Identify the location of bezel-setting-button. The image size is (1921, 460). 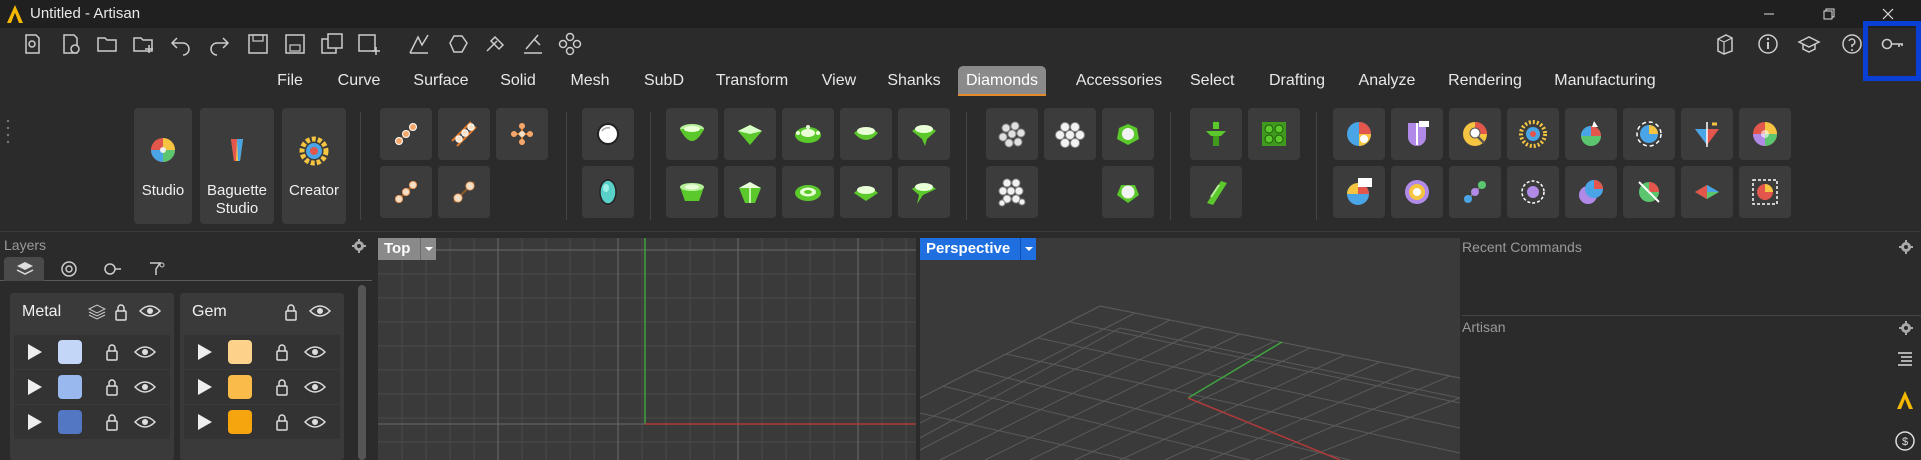
(692, 134).